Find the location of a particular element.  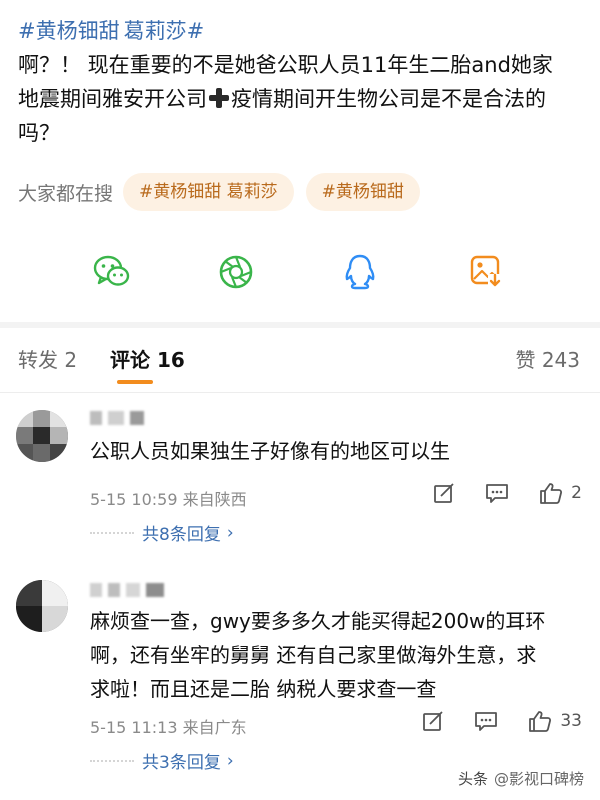

comment-text-line-3: 求啦！而且还是二胎 纳税人要求查一查 is located at coordinates (263, 689).